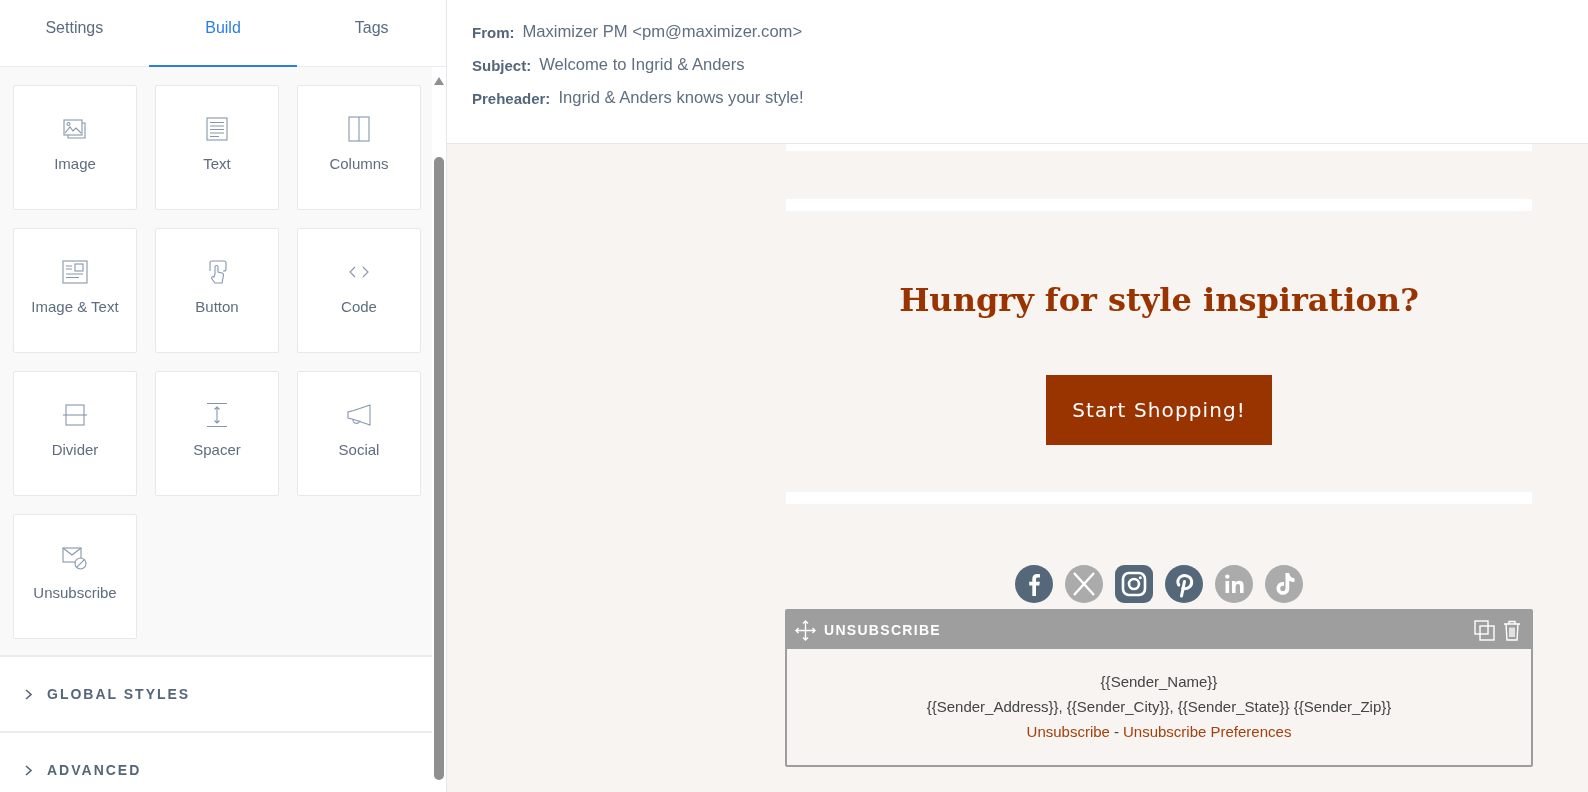  What do you see at coordinates (75, 290) in the screenshot?
I see `block-tile: Image & Text` at bounding box center [75, 290].